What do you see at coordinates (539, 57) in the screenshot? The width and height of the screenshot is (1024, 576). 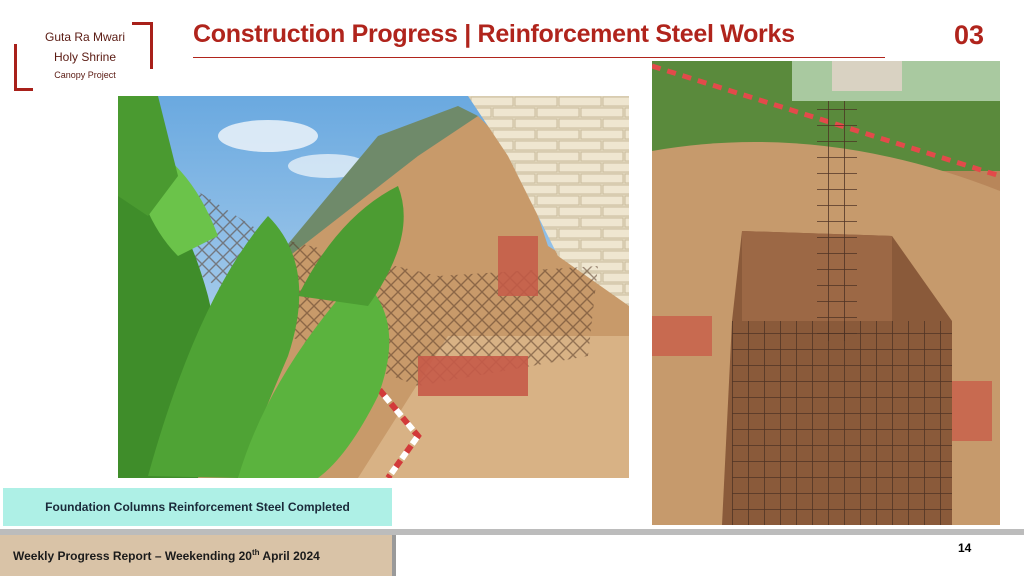 I see `title-underline` at bounding box center [539, 57].